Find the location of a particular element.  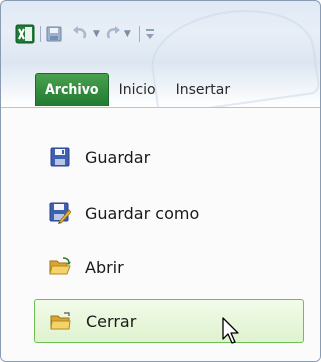

tab-inicio-label: Inicio is located at coordinates (137, 90).